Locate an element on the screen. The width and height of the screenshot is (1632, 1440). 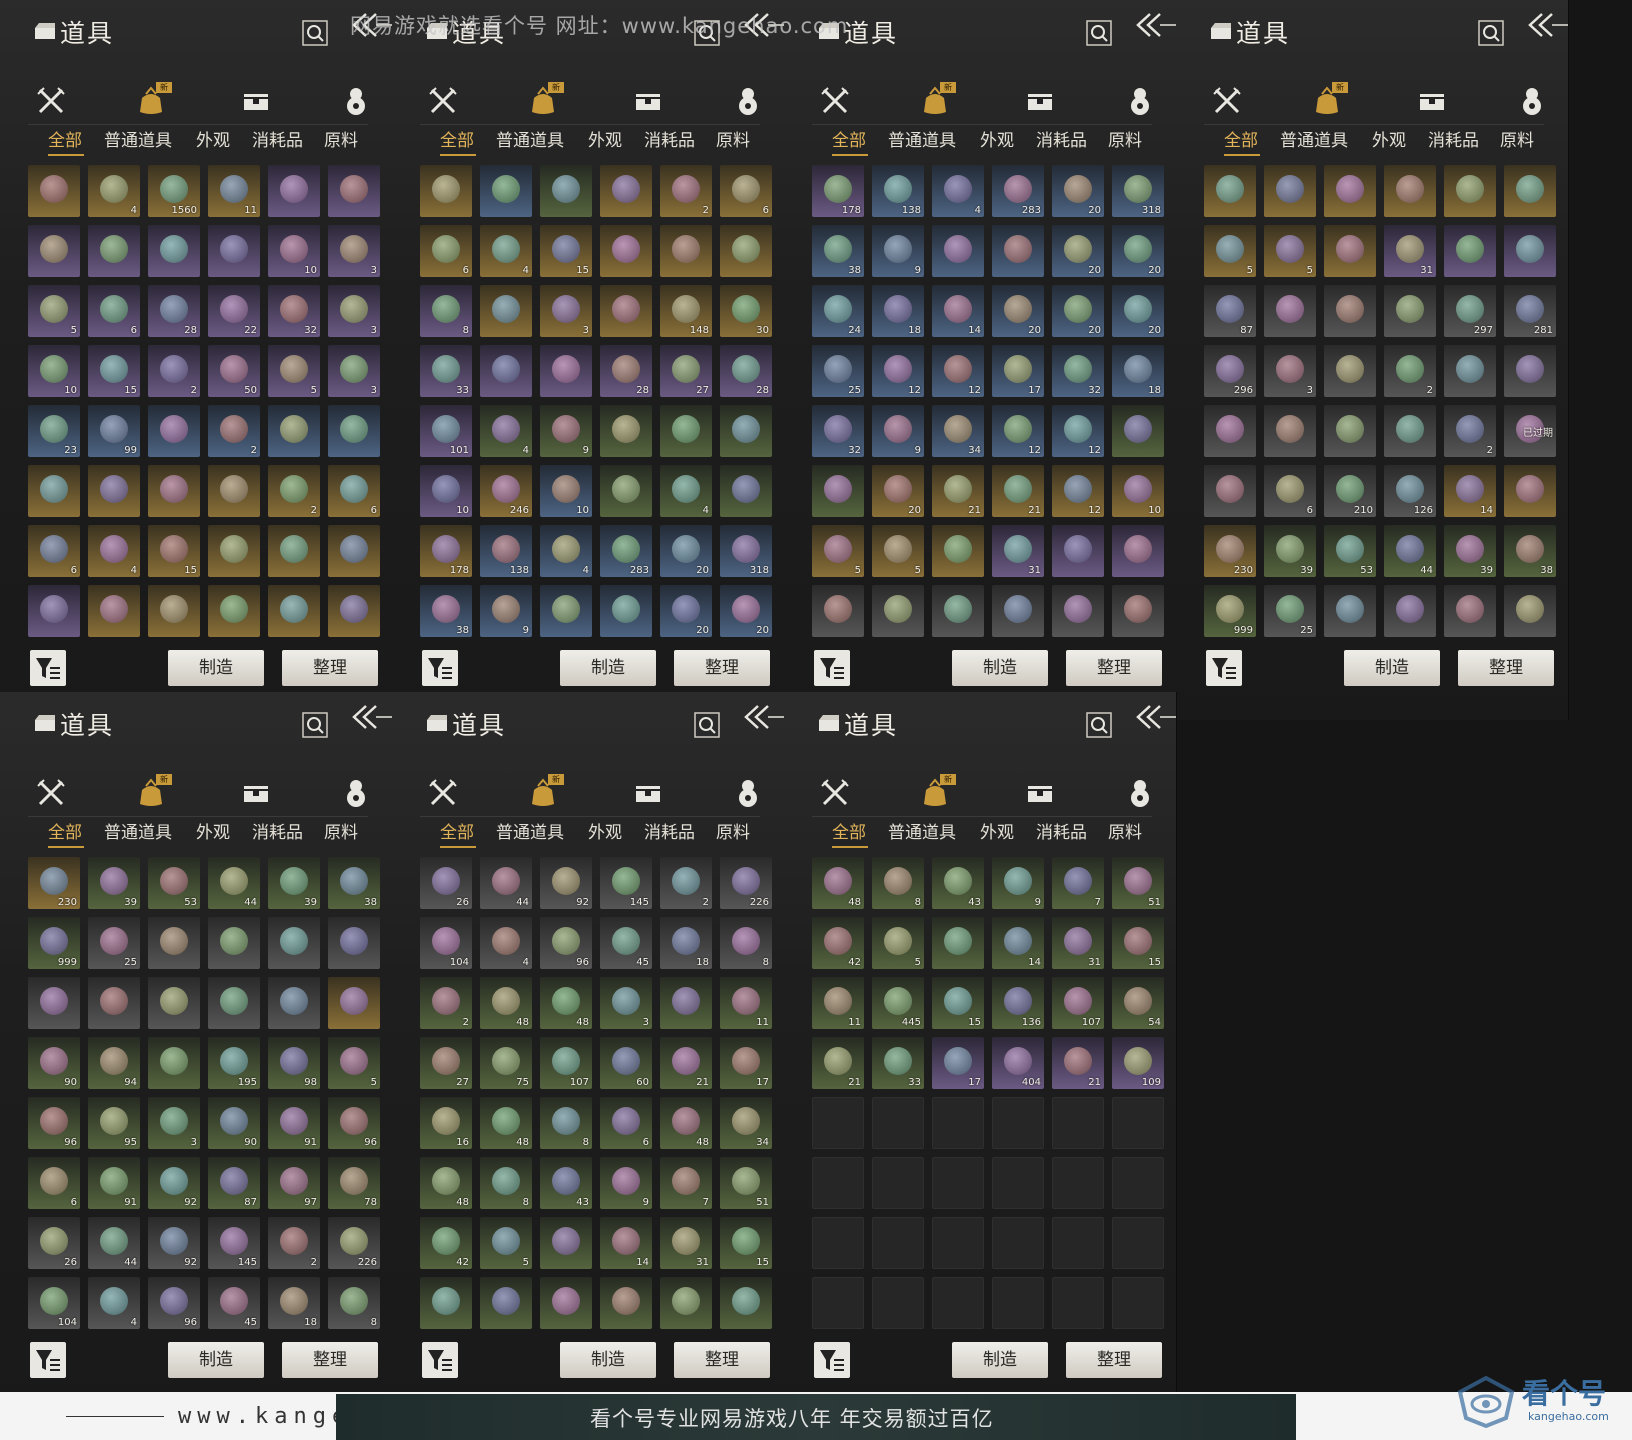
item-slot: 21 is located at coordinates (1018, 491).